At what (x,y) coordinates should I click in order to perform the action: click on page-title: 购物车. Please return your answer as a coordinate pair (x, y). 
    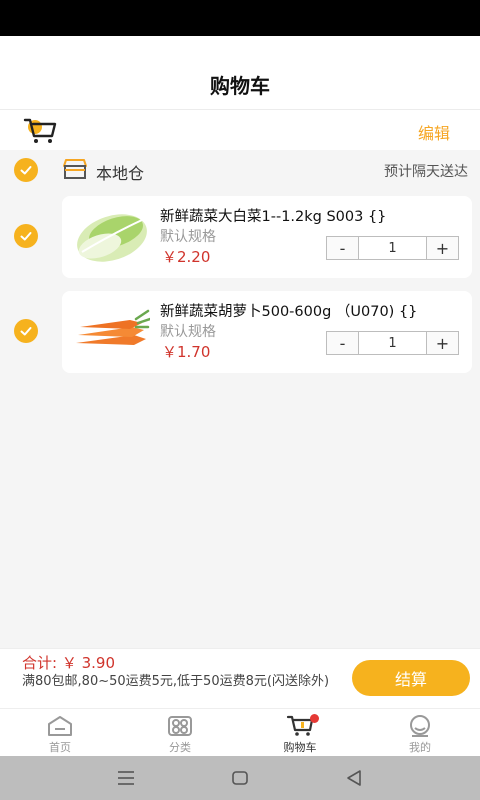
    Looking at the image, I should click on (240, 86).